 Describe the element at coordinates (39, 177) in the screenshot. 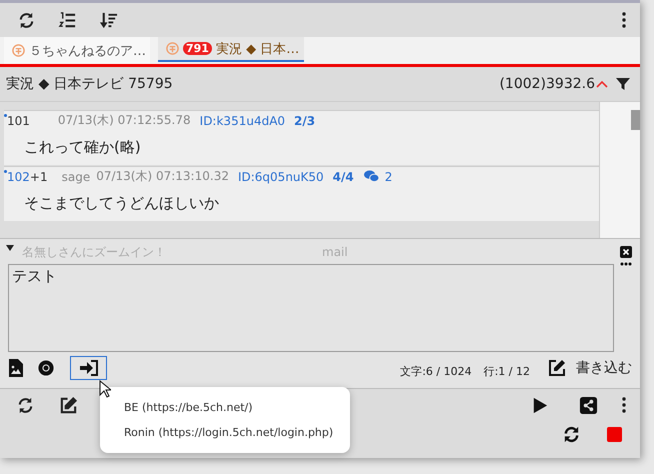

I see `reply-plus-count: +1` at that location.